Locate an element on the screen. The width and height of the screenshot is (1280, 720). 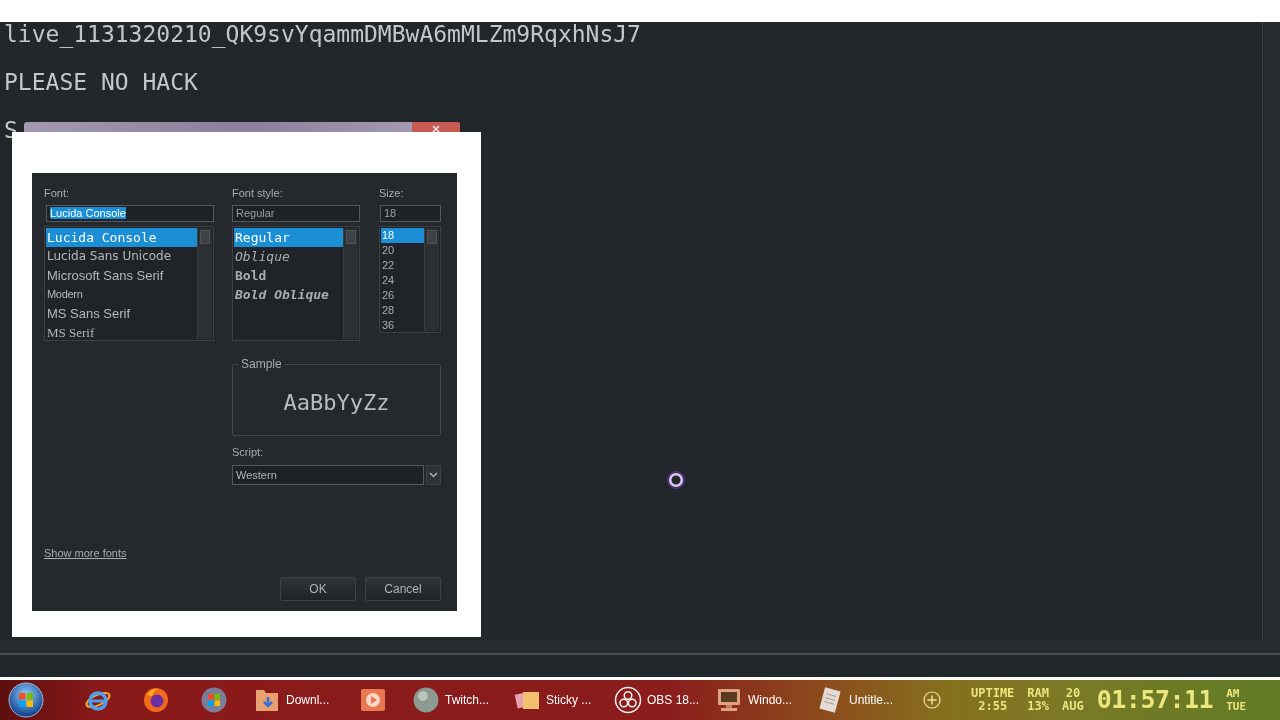
show-more-fonts-link: Show more fonts is located at coordinates (85, 553).